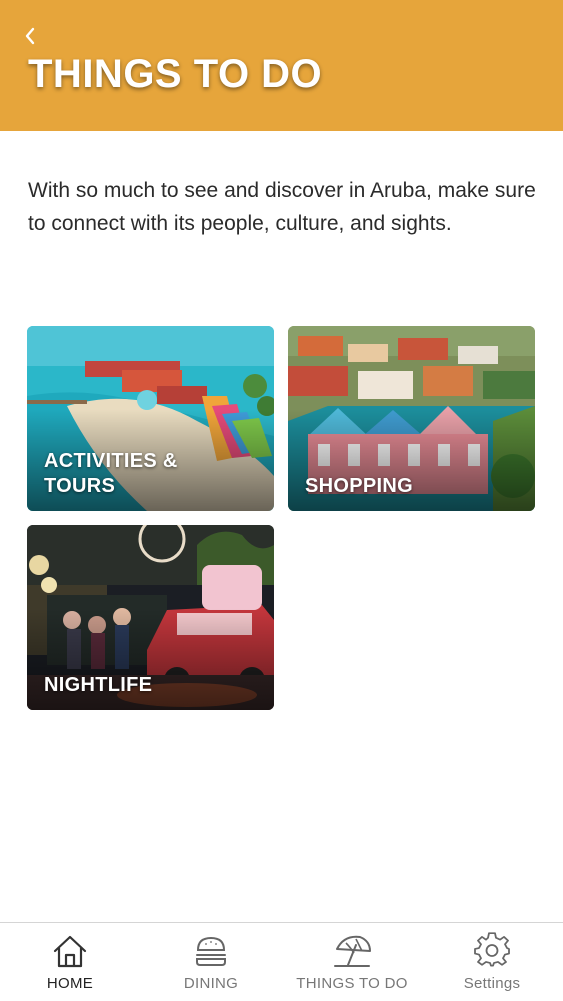  I want to click on tab-things-to-do: THINGS TO DO, so click(352, 962).